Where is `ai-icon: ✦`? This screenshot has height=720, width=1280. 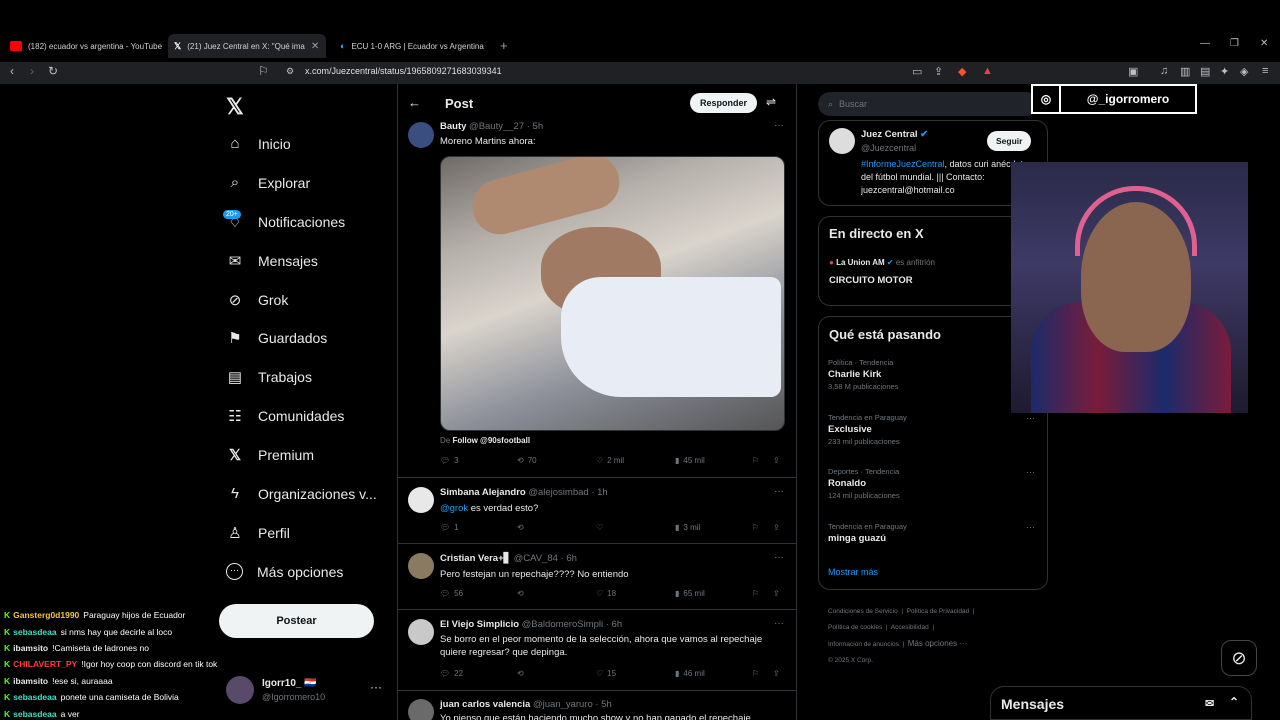
ai-icon: ✦ is located at coordinates (1224, 71).